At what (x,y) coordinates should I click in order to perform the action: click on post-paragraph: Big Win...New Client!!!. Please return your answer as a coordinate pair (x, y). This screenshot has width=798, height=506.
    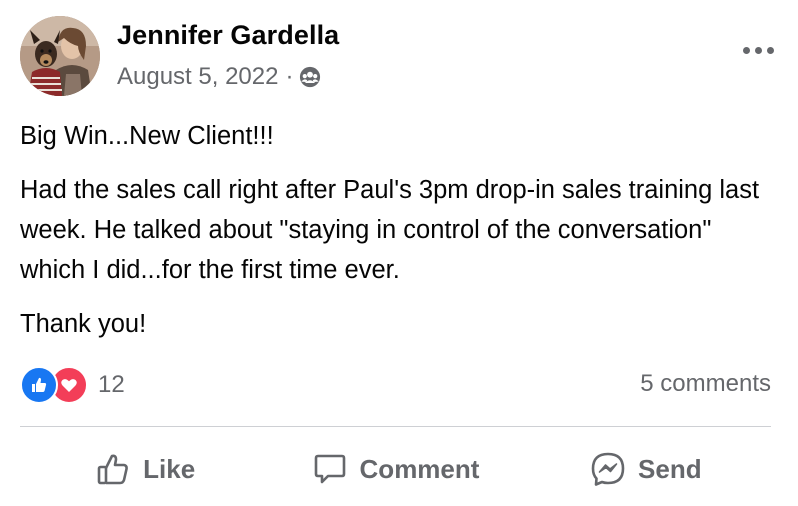
    Looking at the image, I should click on (147, 136).